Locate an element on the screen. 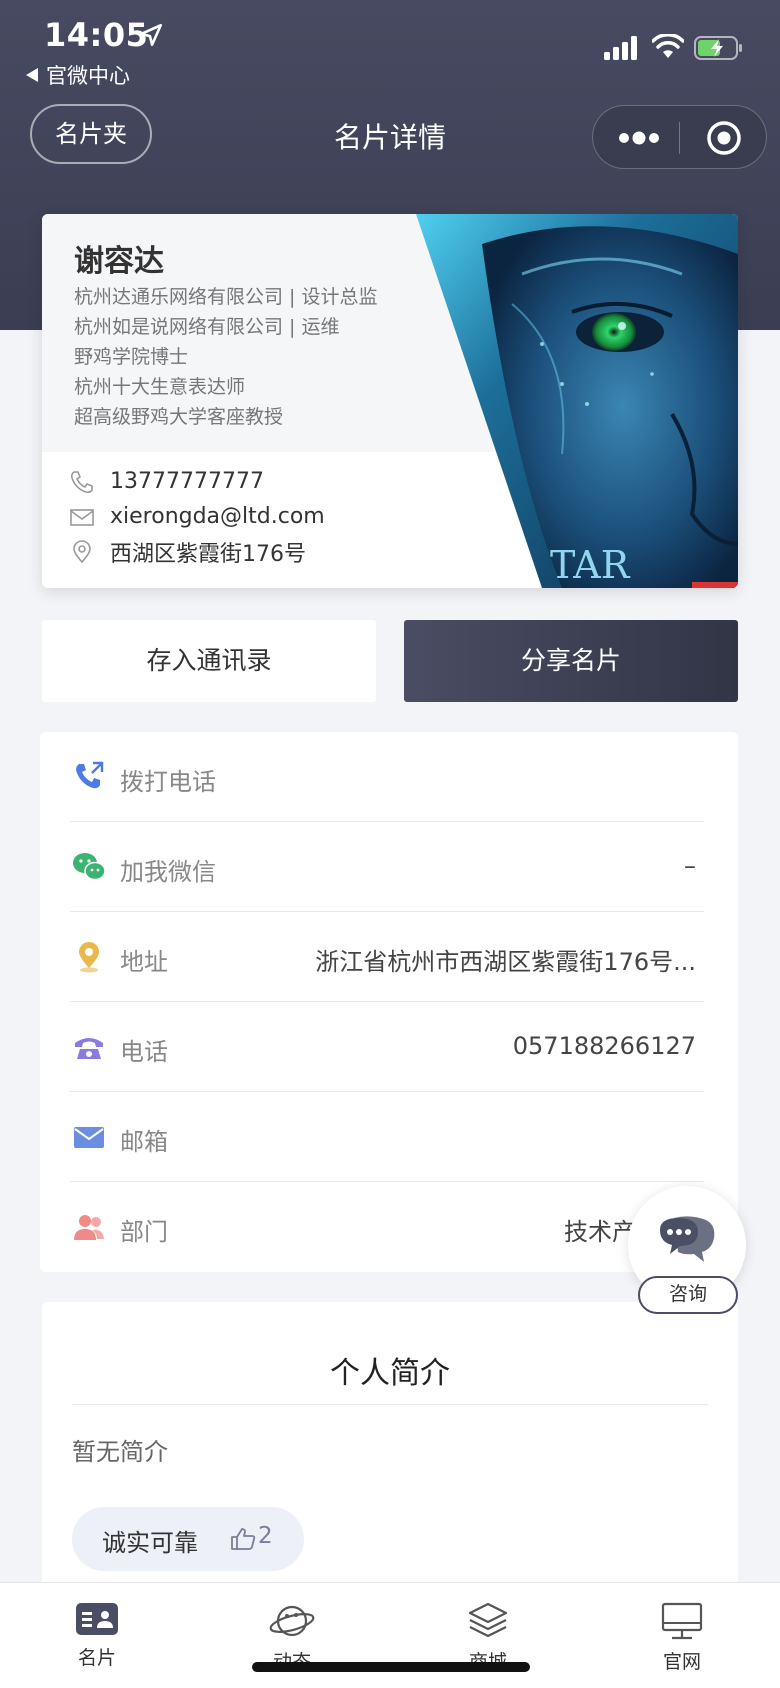 The image size is (780, 1688). card-title-line: 野鸡学院博士 is located at coordinates (131, 357).